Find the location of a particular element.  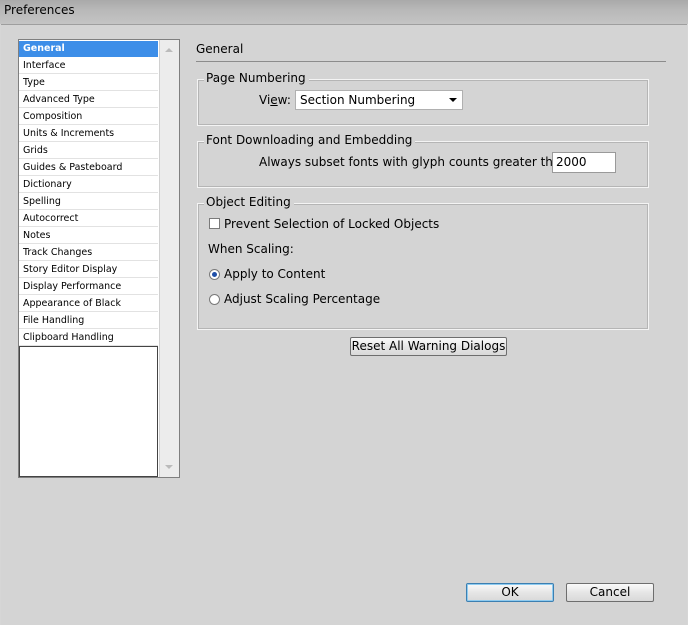

page-numbering-group: Page Numbering View: Section Numbering is located at coordinates (423, 98).